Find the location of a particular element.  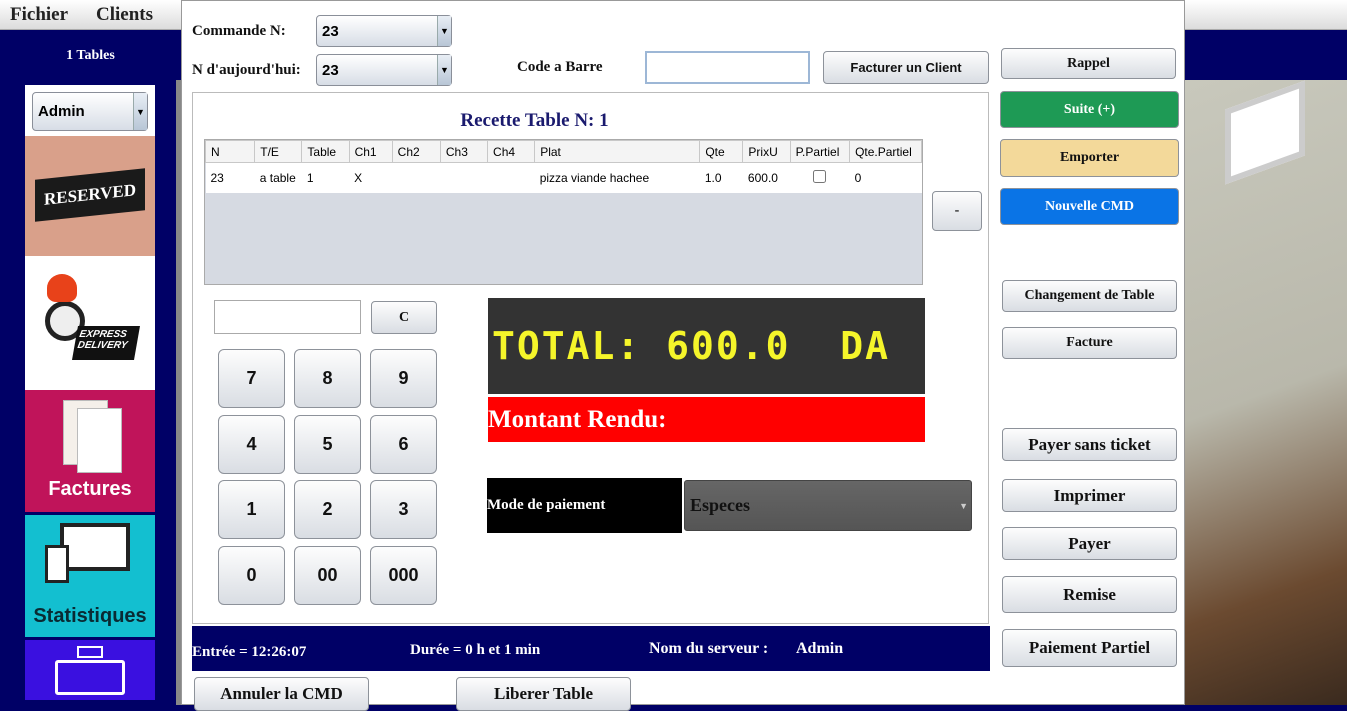

column-header: P.Partiel is located at coordinates (820, 151).